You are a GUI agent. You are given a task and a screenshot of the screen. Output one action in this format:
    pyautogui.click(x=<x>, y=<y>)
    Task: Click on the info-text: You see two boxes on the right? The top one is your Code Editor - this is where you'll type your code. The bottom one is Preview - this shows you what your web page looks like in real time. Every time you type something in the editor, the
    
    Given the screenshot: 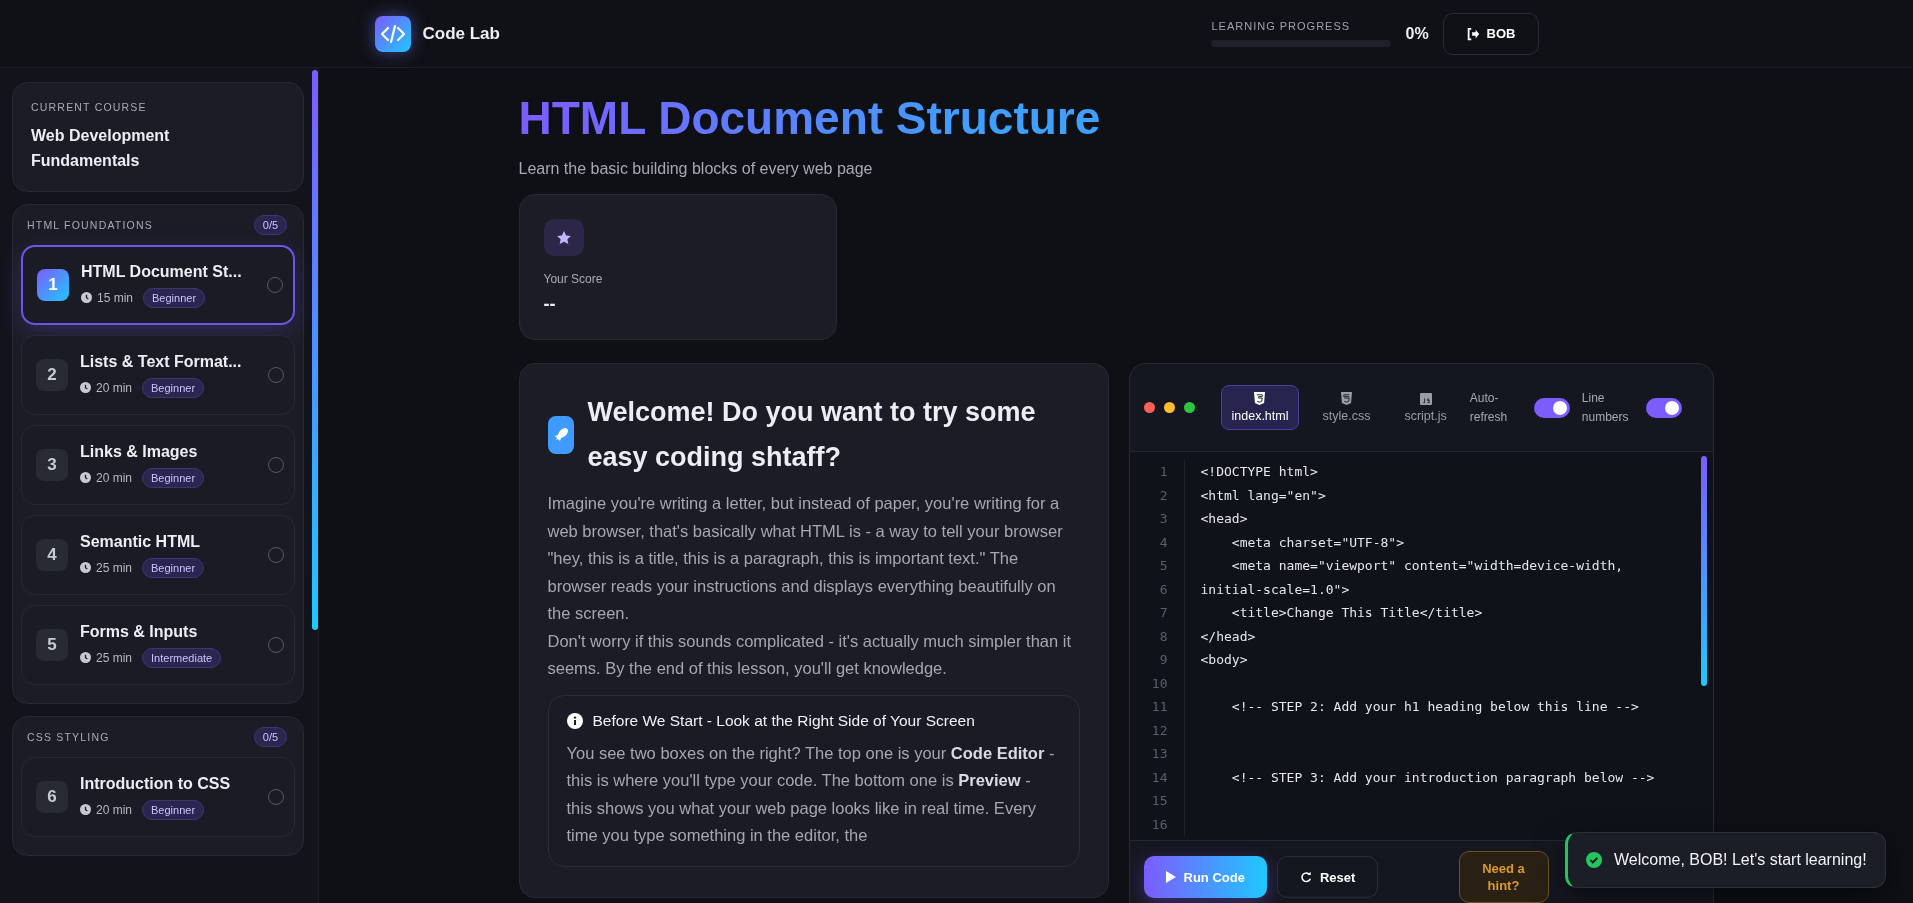 What is the action you would take?
    pyautogui.click(x=811, y=794)
    